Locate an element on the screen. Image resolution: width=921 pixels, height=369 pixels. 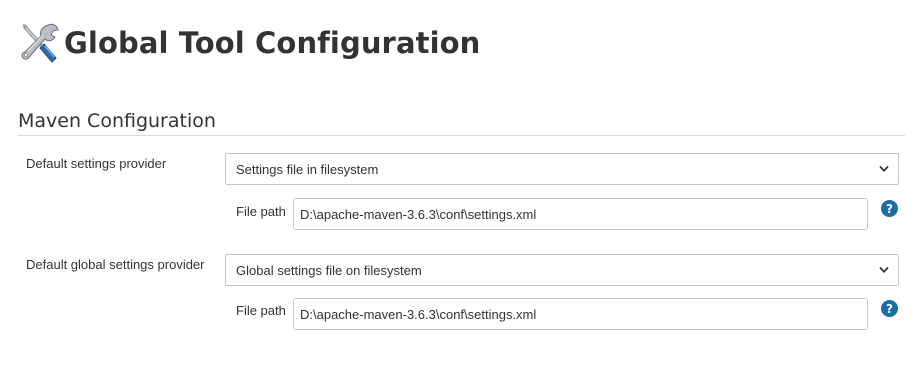
page-title: Global Tool Configuration is located at coordinates (272, 43).